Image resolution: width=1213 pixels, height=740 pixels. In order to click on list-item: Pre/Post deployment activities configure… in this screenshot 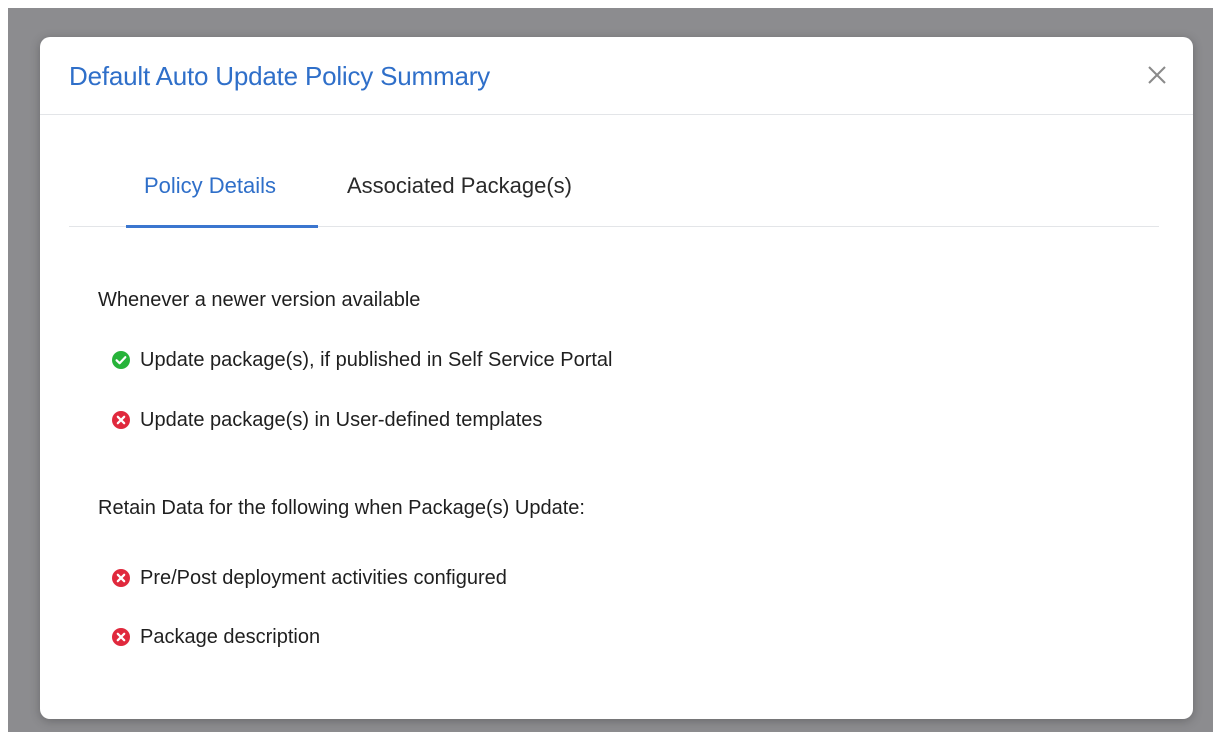, I will do `click(309, 578)`.